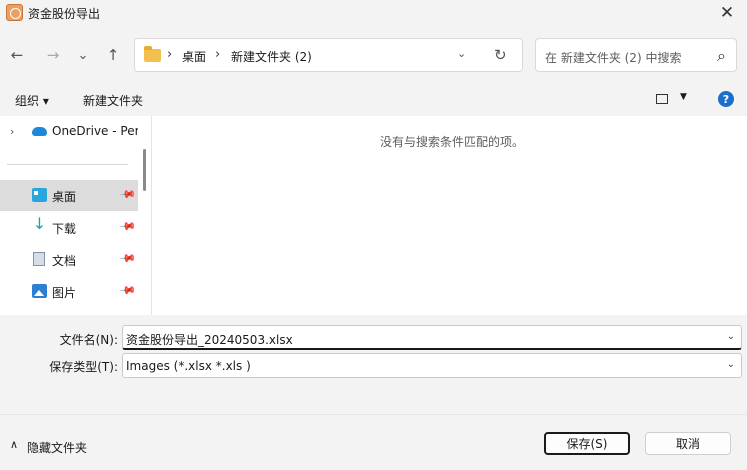 The height and width of the screenshot is (470, 747). I want to click on filename-dropdown-icon: ⌄, so click(731, 336).